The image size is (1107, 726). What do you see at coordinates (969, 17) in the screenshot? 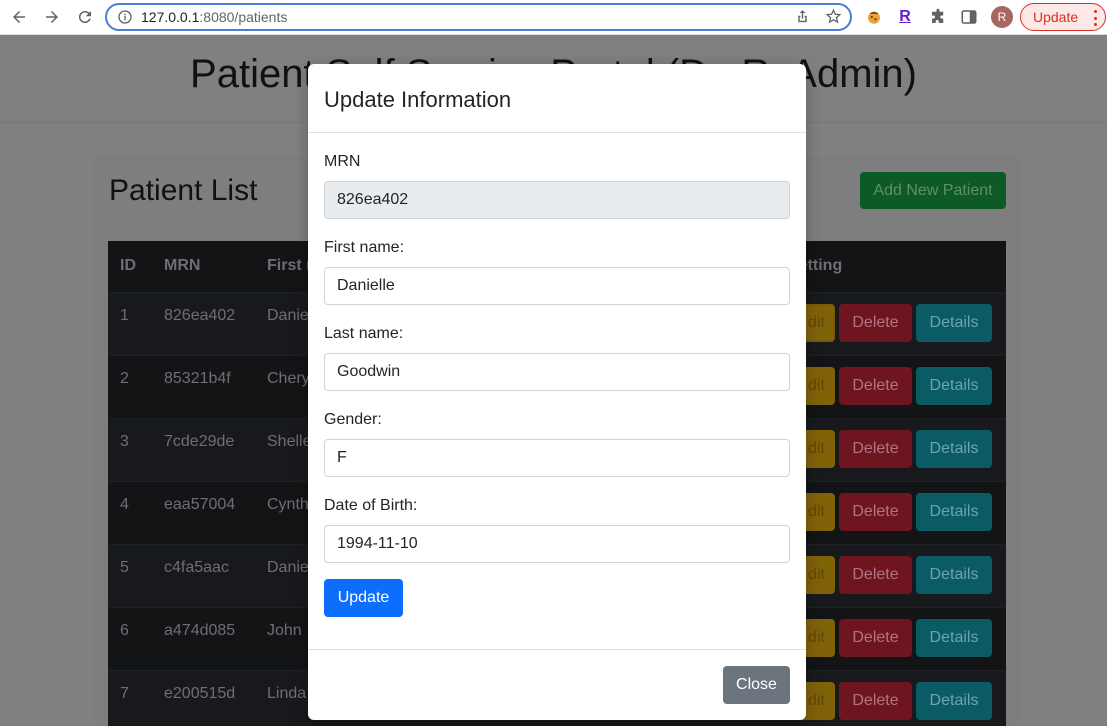
I see `side-panel-icon` at bounding box center [969, 17].